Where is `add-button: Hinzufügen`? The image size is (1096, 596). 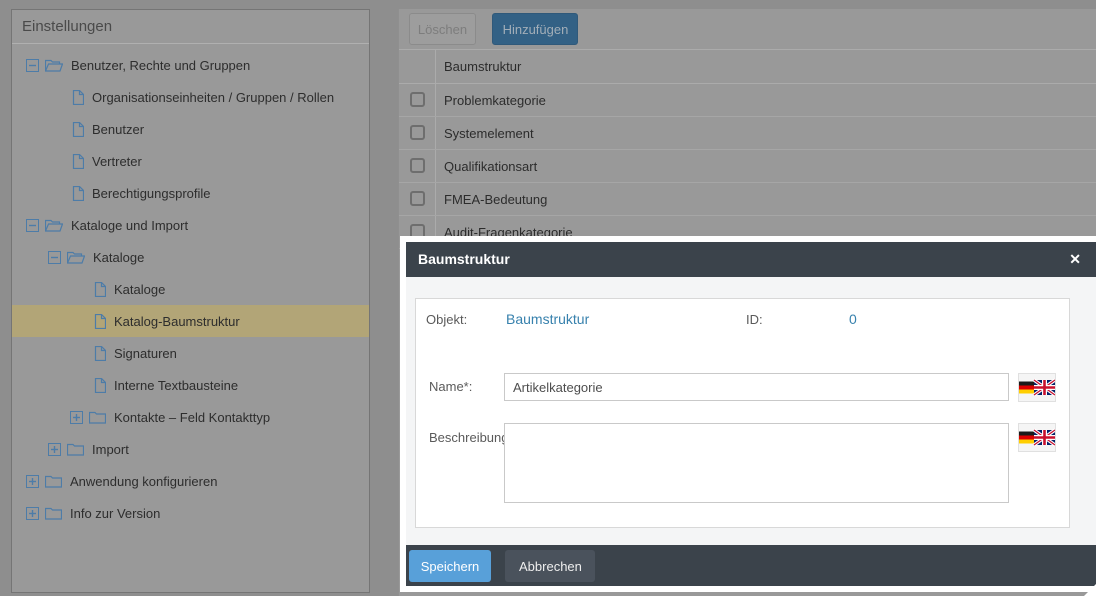 add-button: Hinzufügen is located at coordinates (535, 29).